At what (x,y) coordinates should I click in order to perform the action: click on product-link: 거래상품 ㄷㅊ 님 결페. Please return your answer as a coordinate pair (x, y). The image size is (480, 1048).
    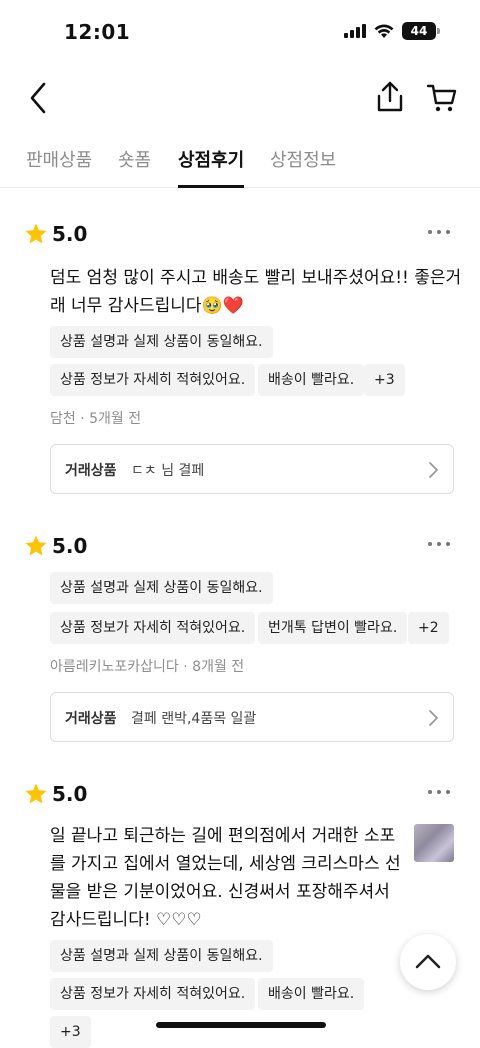
    Looking at the image, I should click on (252, 469).